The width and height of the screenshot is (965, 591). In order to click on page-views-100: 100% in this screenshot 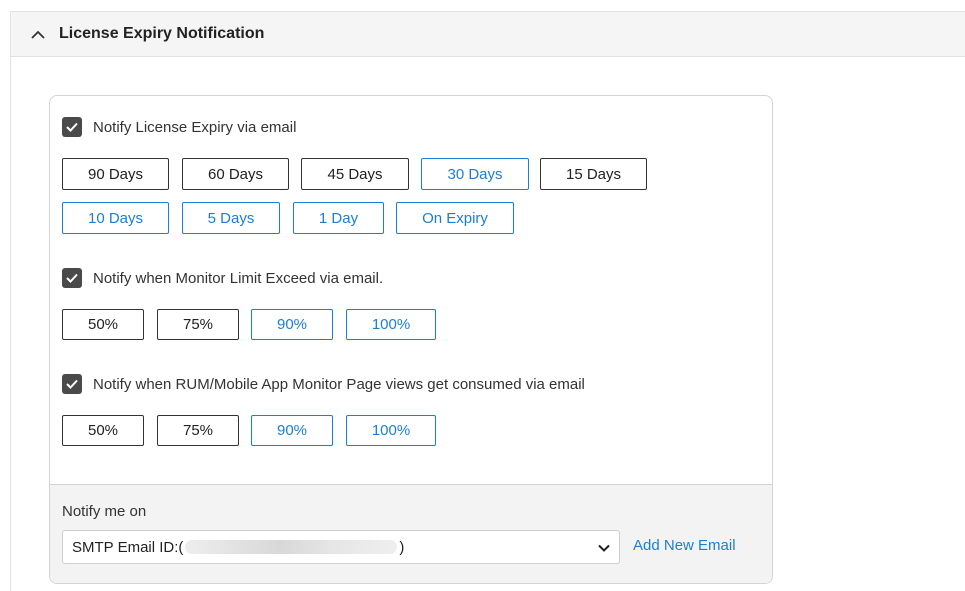, I will do `click(391, 430)`.